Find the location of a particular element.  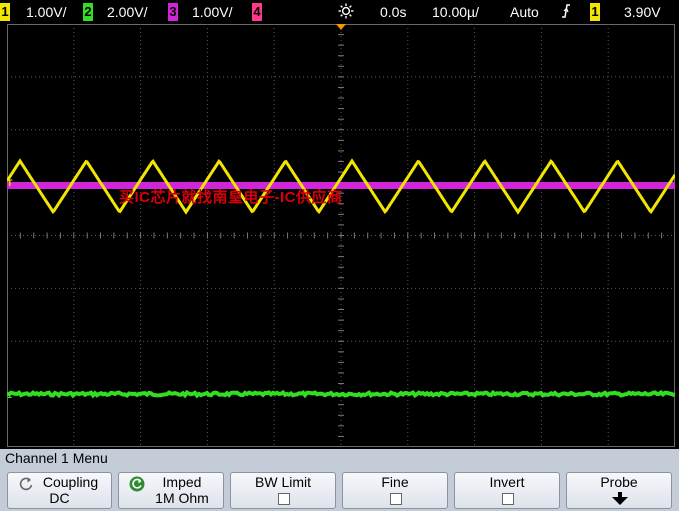

time-per-division: 10.00µ/ is located at coordinates (455, 12).